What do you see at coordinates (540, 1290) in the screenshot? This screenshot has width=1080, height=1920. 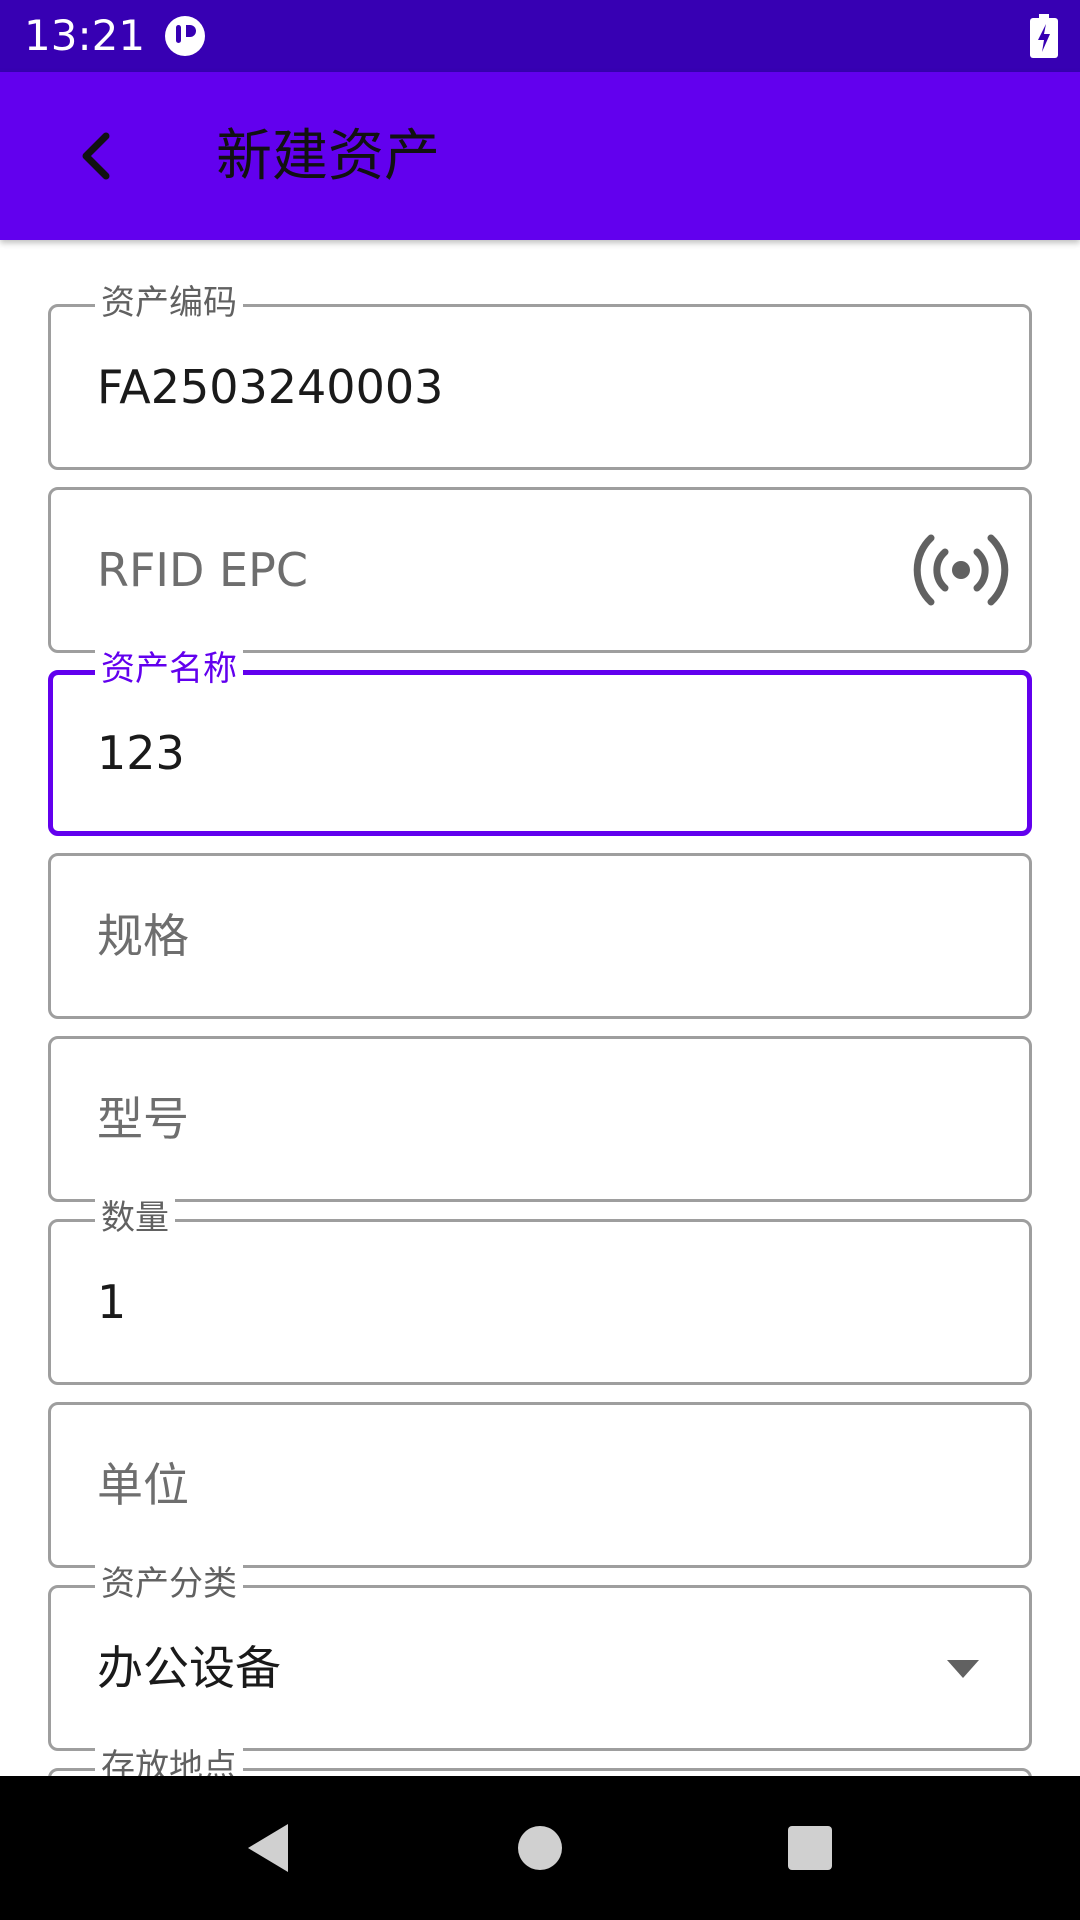 I see `quantity-field: 数量 1` at bounding box center [540, 1290].